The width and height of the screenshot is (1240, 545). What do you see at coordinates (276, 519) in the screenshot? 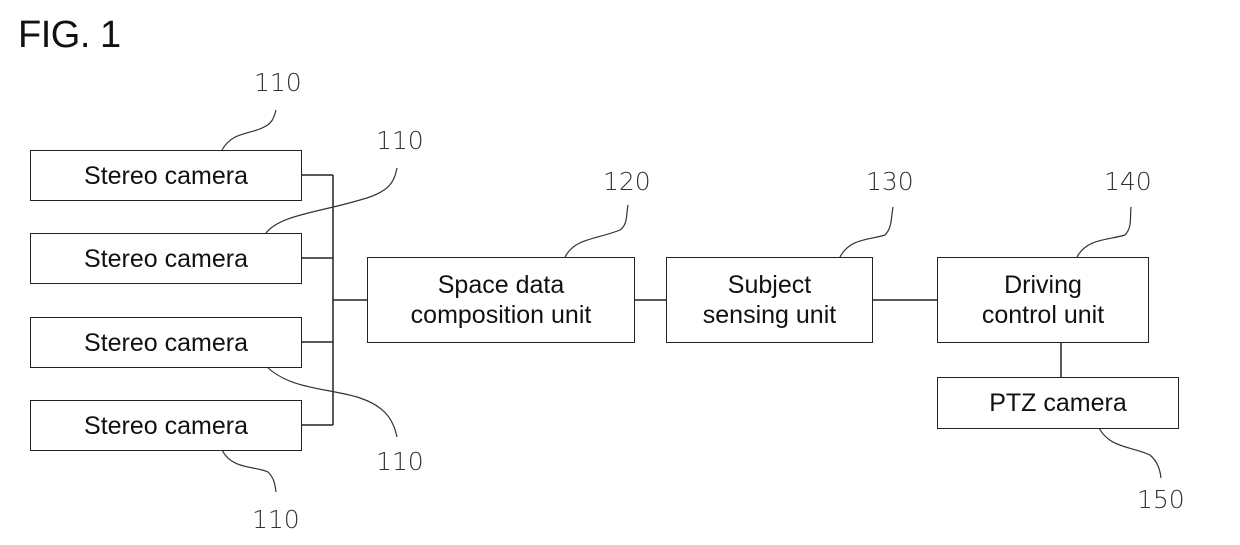
I see `ref-label-110-bottom: 110` at bounding box center [276, 519].